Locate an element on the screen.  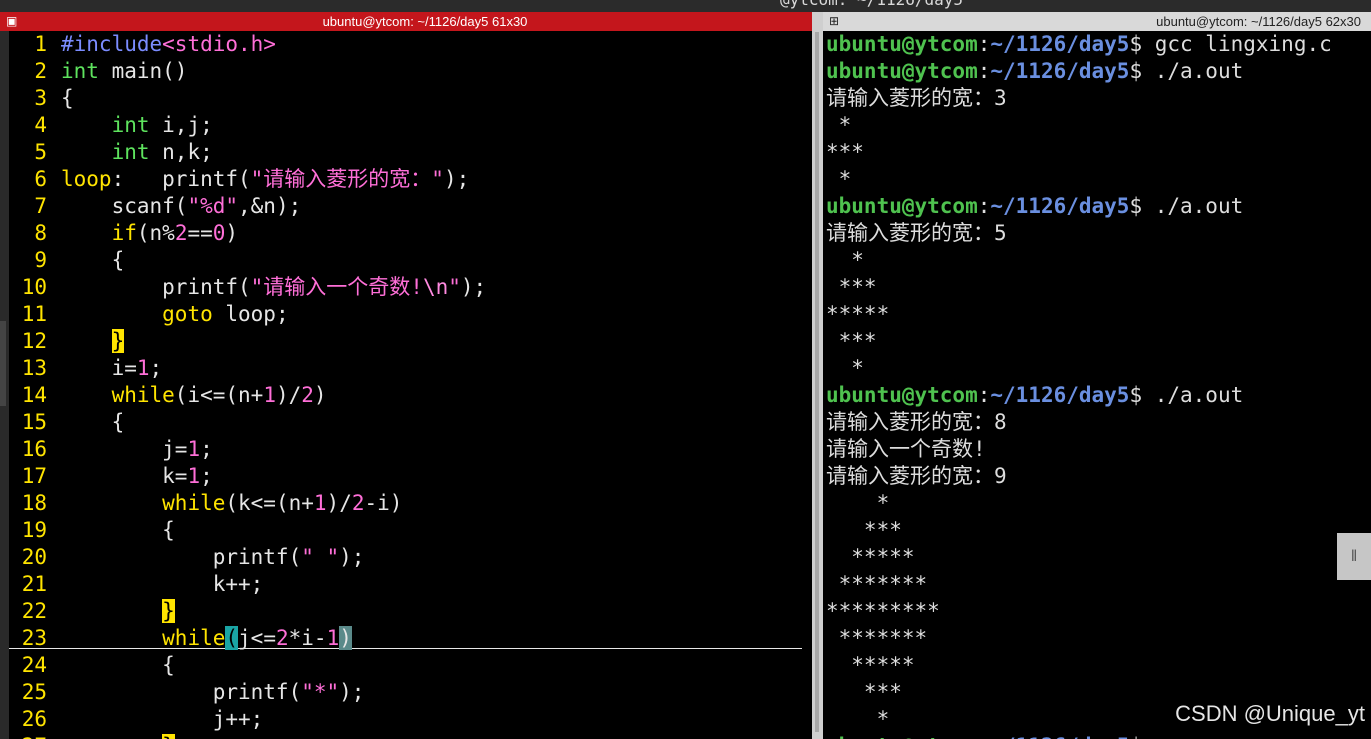
code-line: 7 scanf("%d",&n); is located at coordinates (410, 206).